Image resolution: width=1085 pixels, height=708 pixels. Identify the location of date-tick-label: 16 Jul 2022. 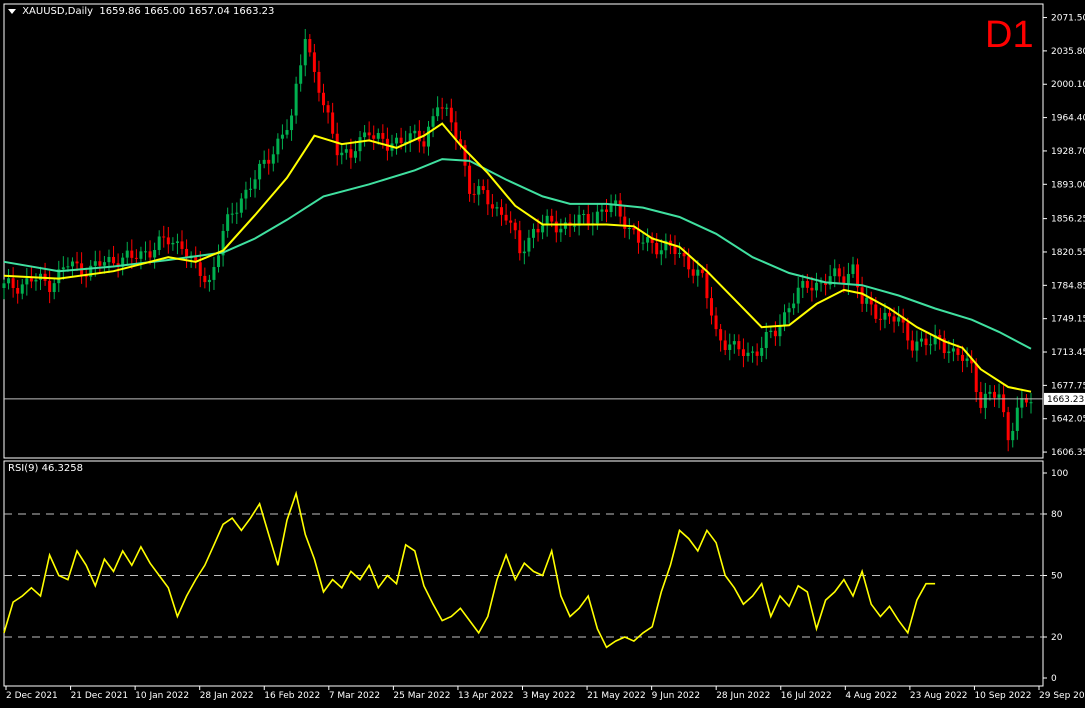
(806, 696).